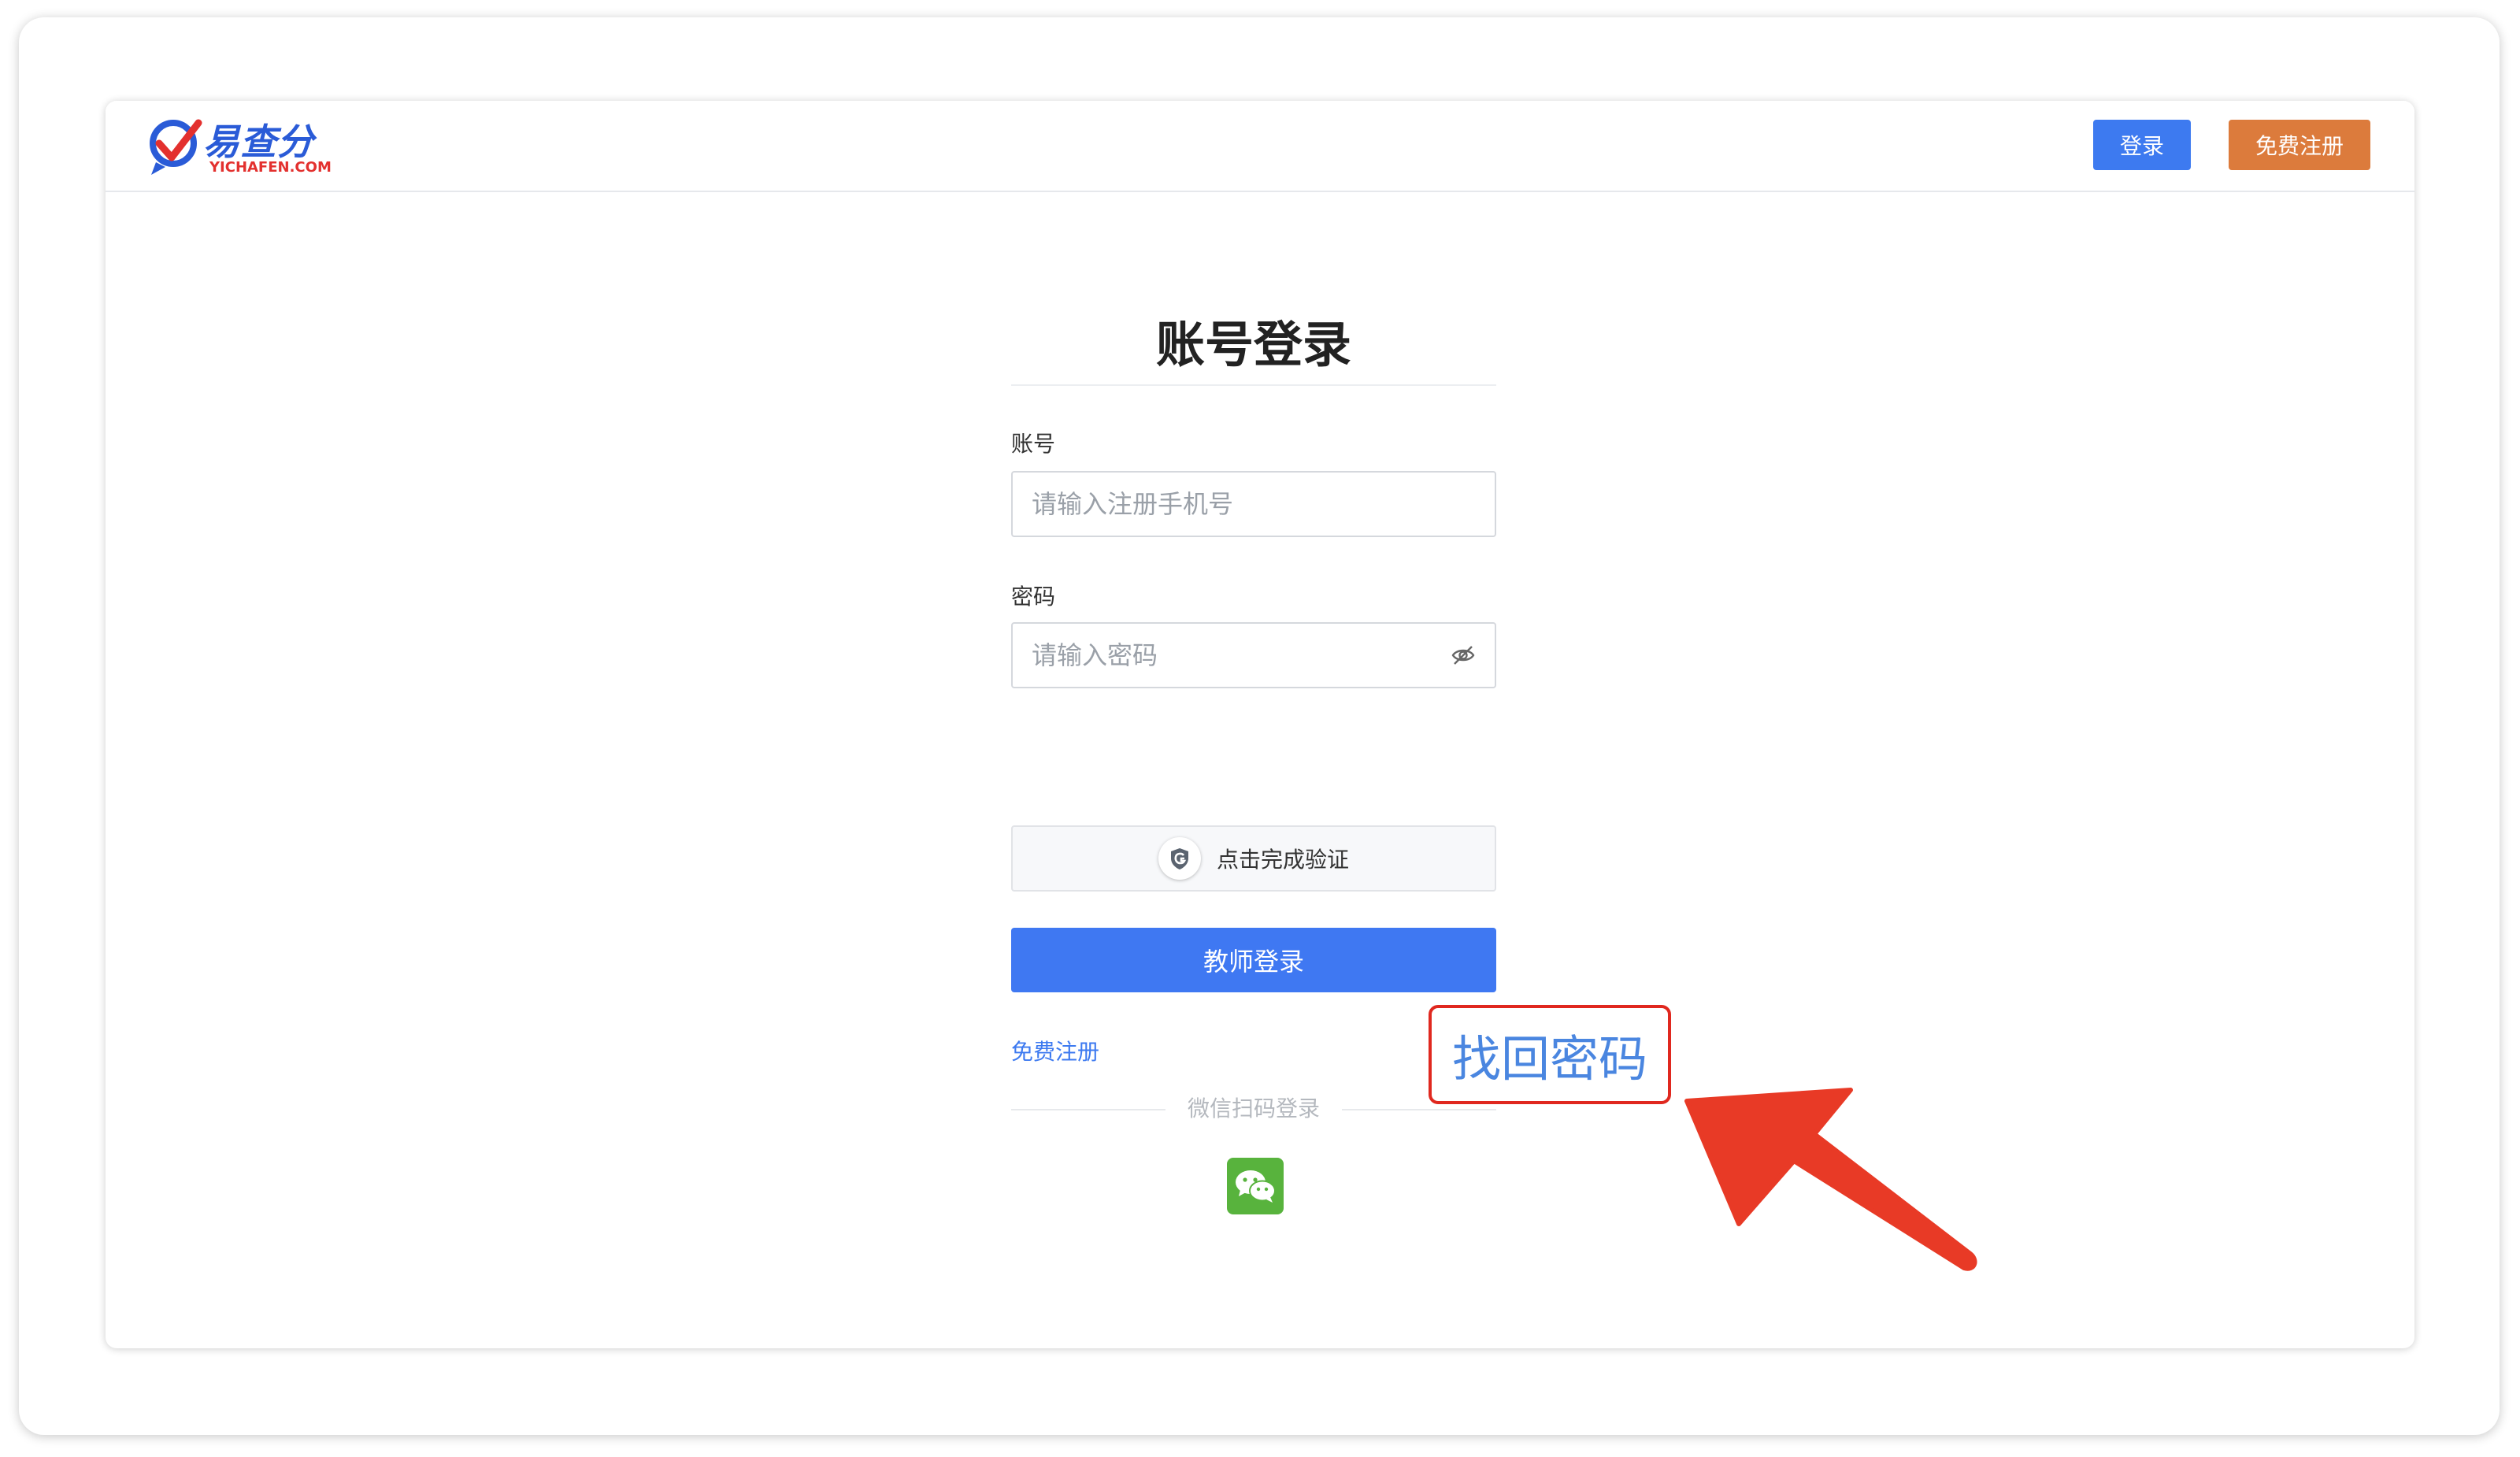 Image resolution: width=2520 pixels, height=1457 pixels. I want to click on wechat-login-label: 微信扫码登录, so click(1253, 1108).